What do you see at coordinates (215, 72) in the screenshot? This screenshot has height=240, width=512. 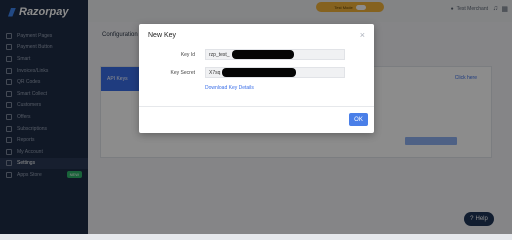 I see `key-secret-value: X7sq` at bounding box center [215, 72].